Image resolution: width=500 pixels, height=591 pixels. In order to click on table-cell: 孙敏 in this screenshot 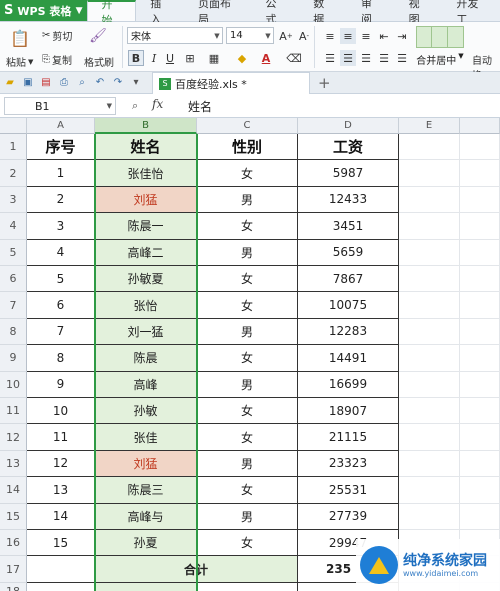, I will do `click(146, 411)`.